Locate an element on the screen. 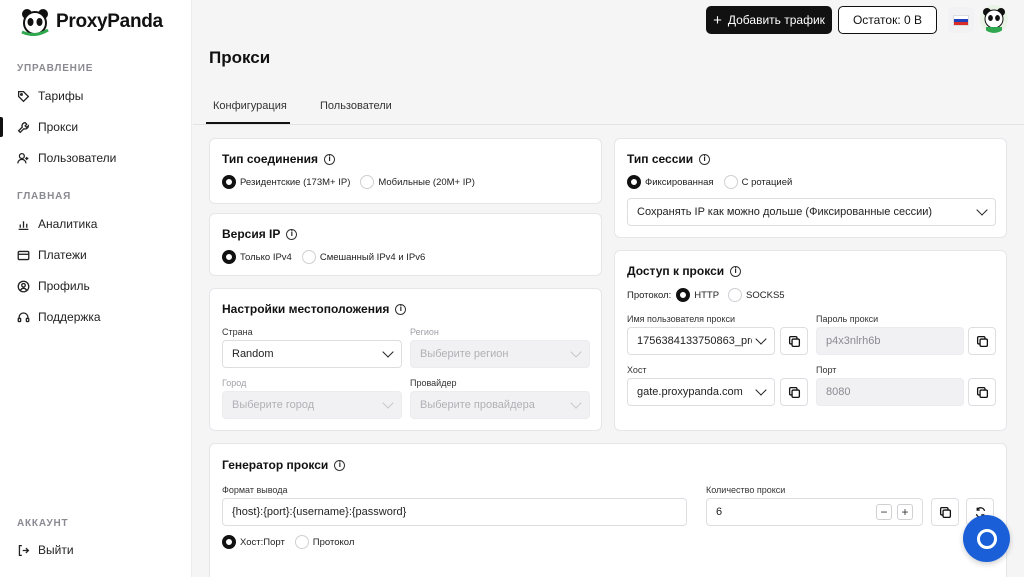  port-value: 8080 is located at coordinates (838, 392).